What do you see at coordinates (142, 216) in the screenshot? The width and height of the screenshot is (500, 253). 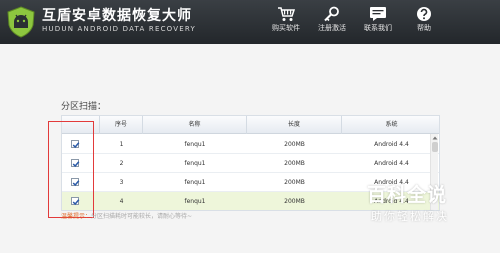 I see `hint-text: 分区扫描耗时可能较长，请耐心等待~` at bounding box center [142, 216].